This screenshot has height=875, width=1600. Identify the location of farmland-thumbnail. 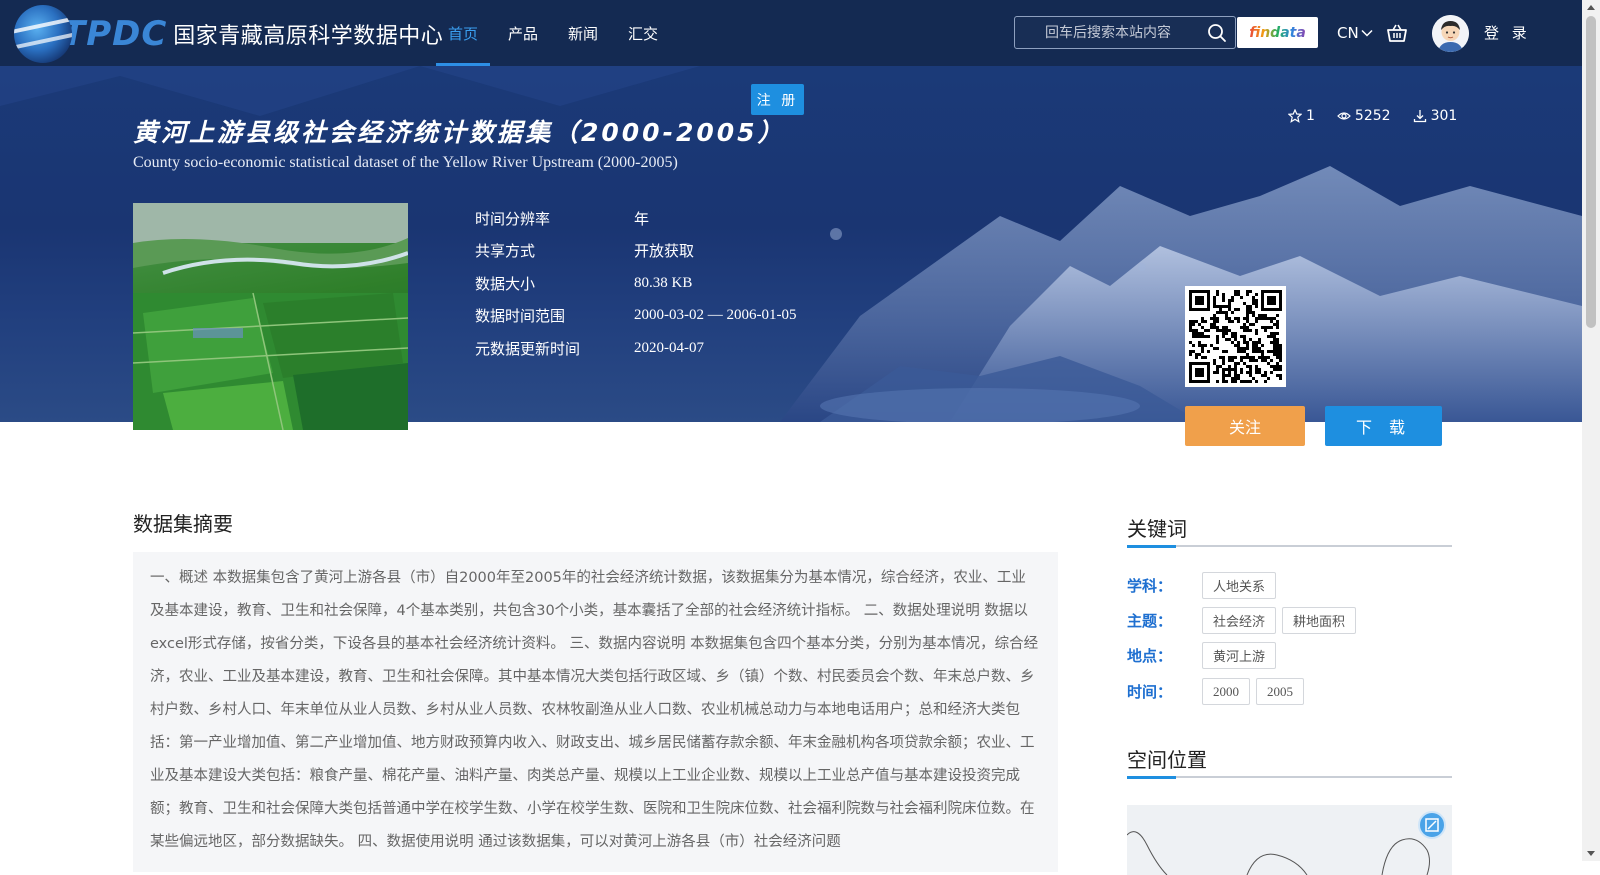
(270, 316).